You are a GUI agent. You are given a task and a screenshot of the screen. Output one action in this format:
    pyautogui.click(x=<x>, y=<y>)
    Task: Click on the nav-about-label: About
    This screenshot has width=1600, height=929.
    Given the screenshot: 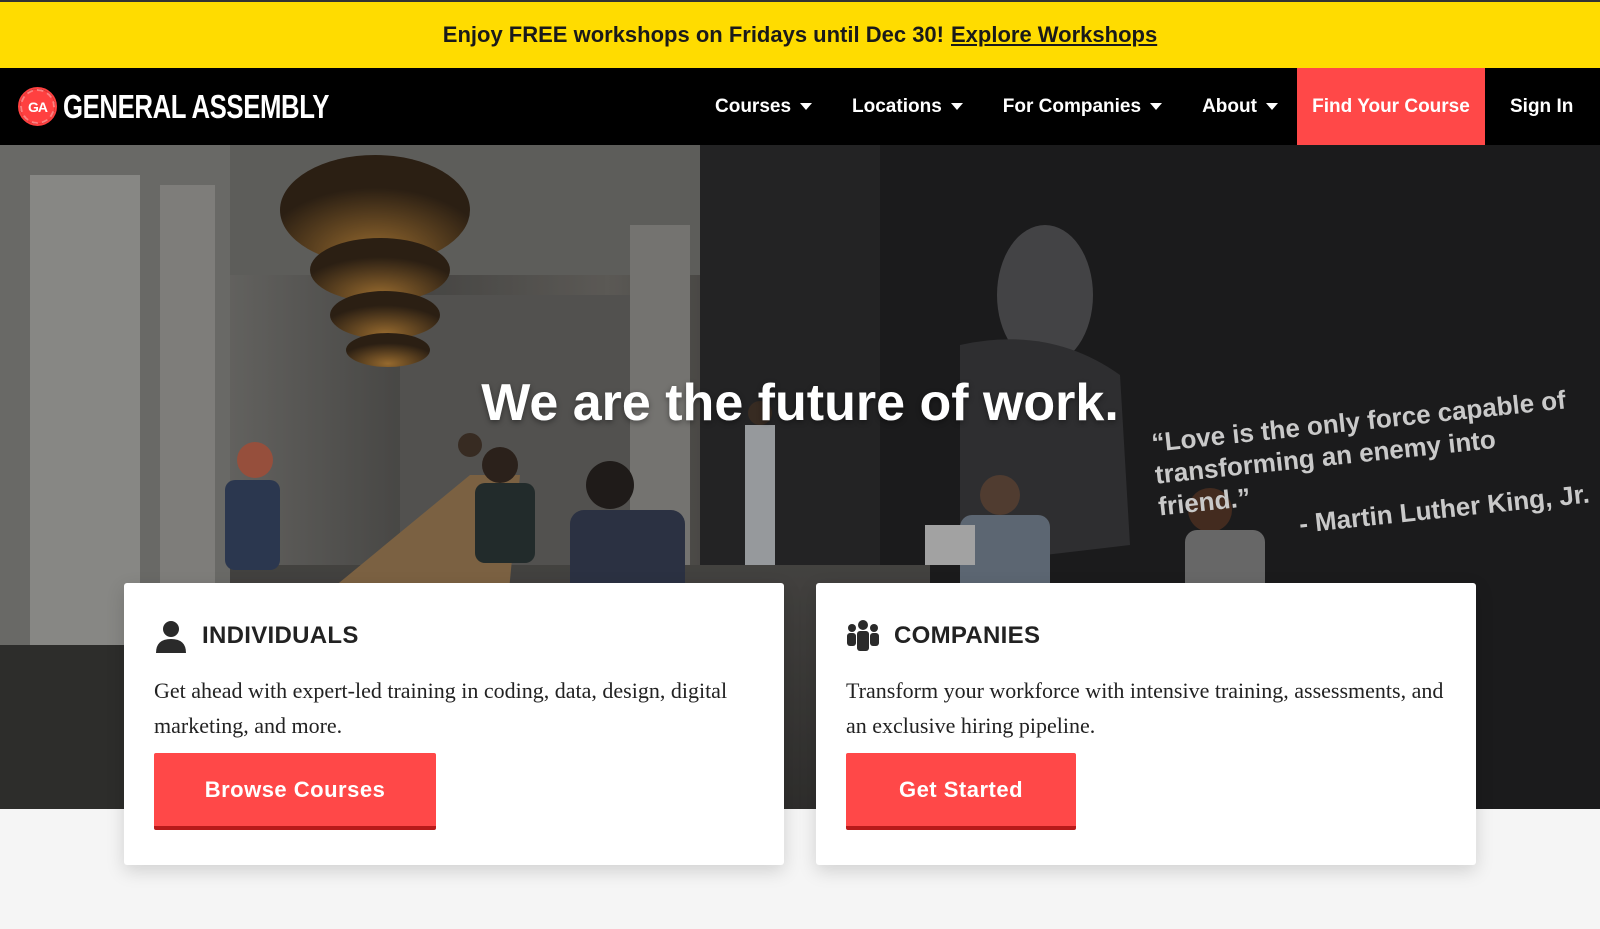 What is the action you would take?
    pyautogui.click(x=1229, y=106)
    